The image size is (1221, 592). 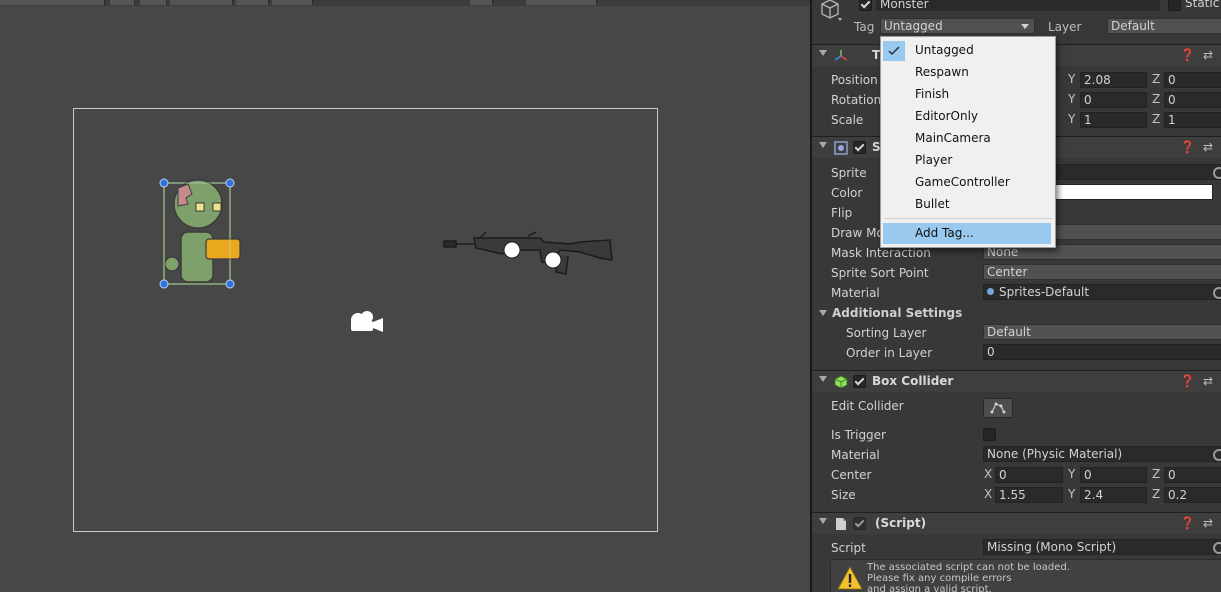 What do you see at coordinates (854, 80) in the screenshot?
I see `position-label: Position` at bounding box center [854, 80].